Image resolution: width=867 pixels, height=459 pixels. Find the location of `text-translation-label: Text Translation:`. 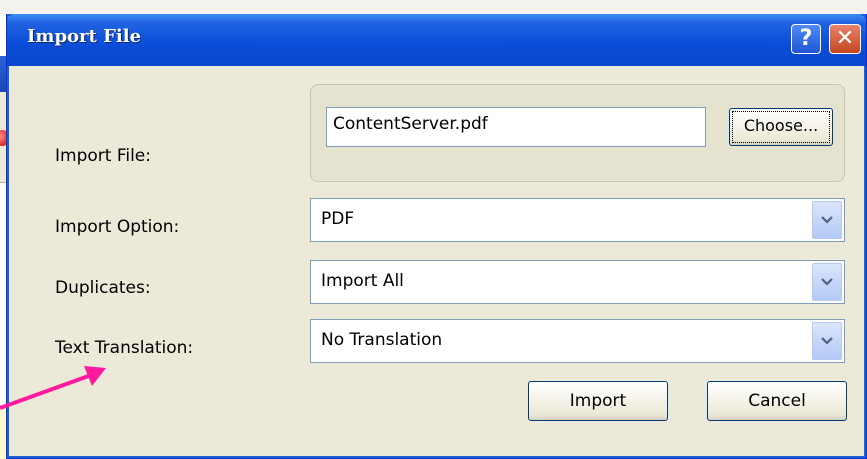

text-translation-label: Text Translation: is located at coordinates (124, 348).